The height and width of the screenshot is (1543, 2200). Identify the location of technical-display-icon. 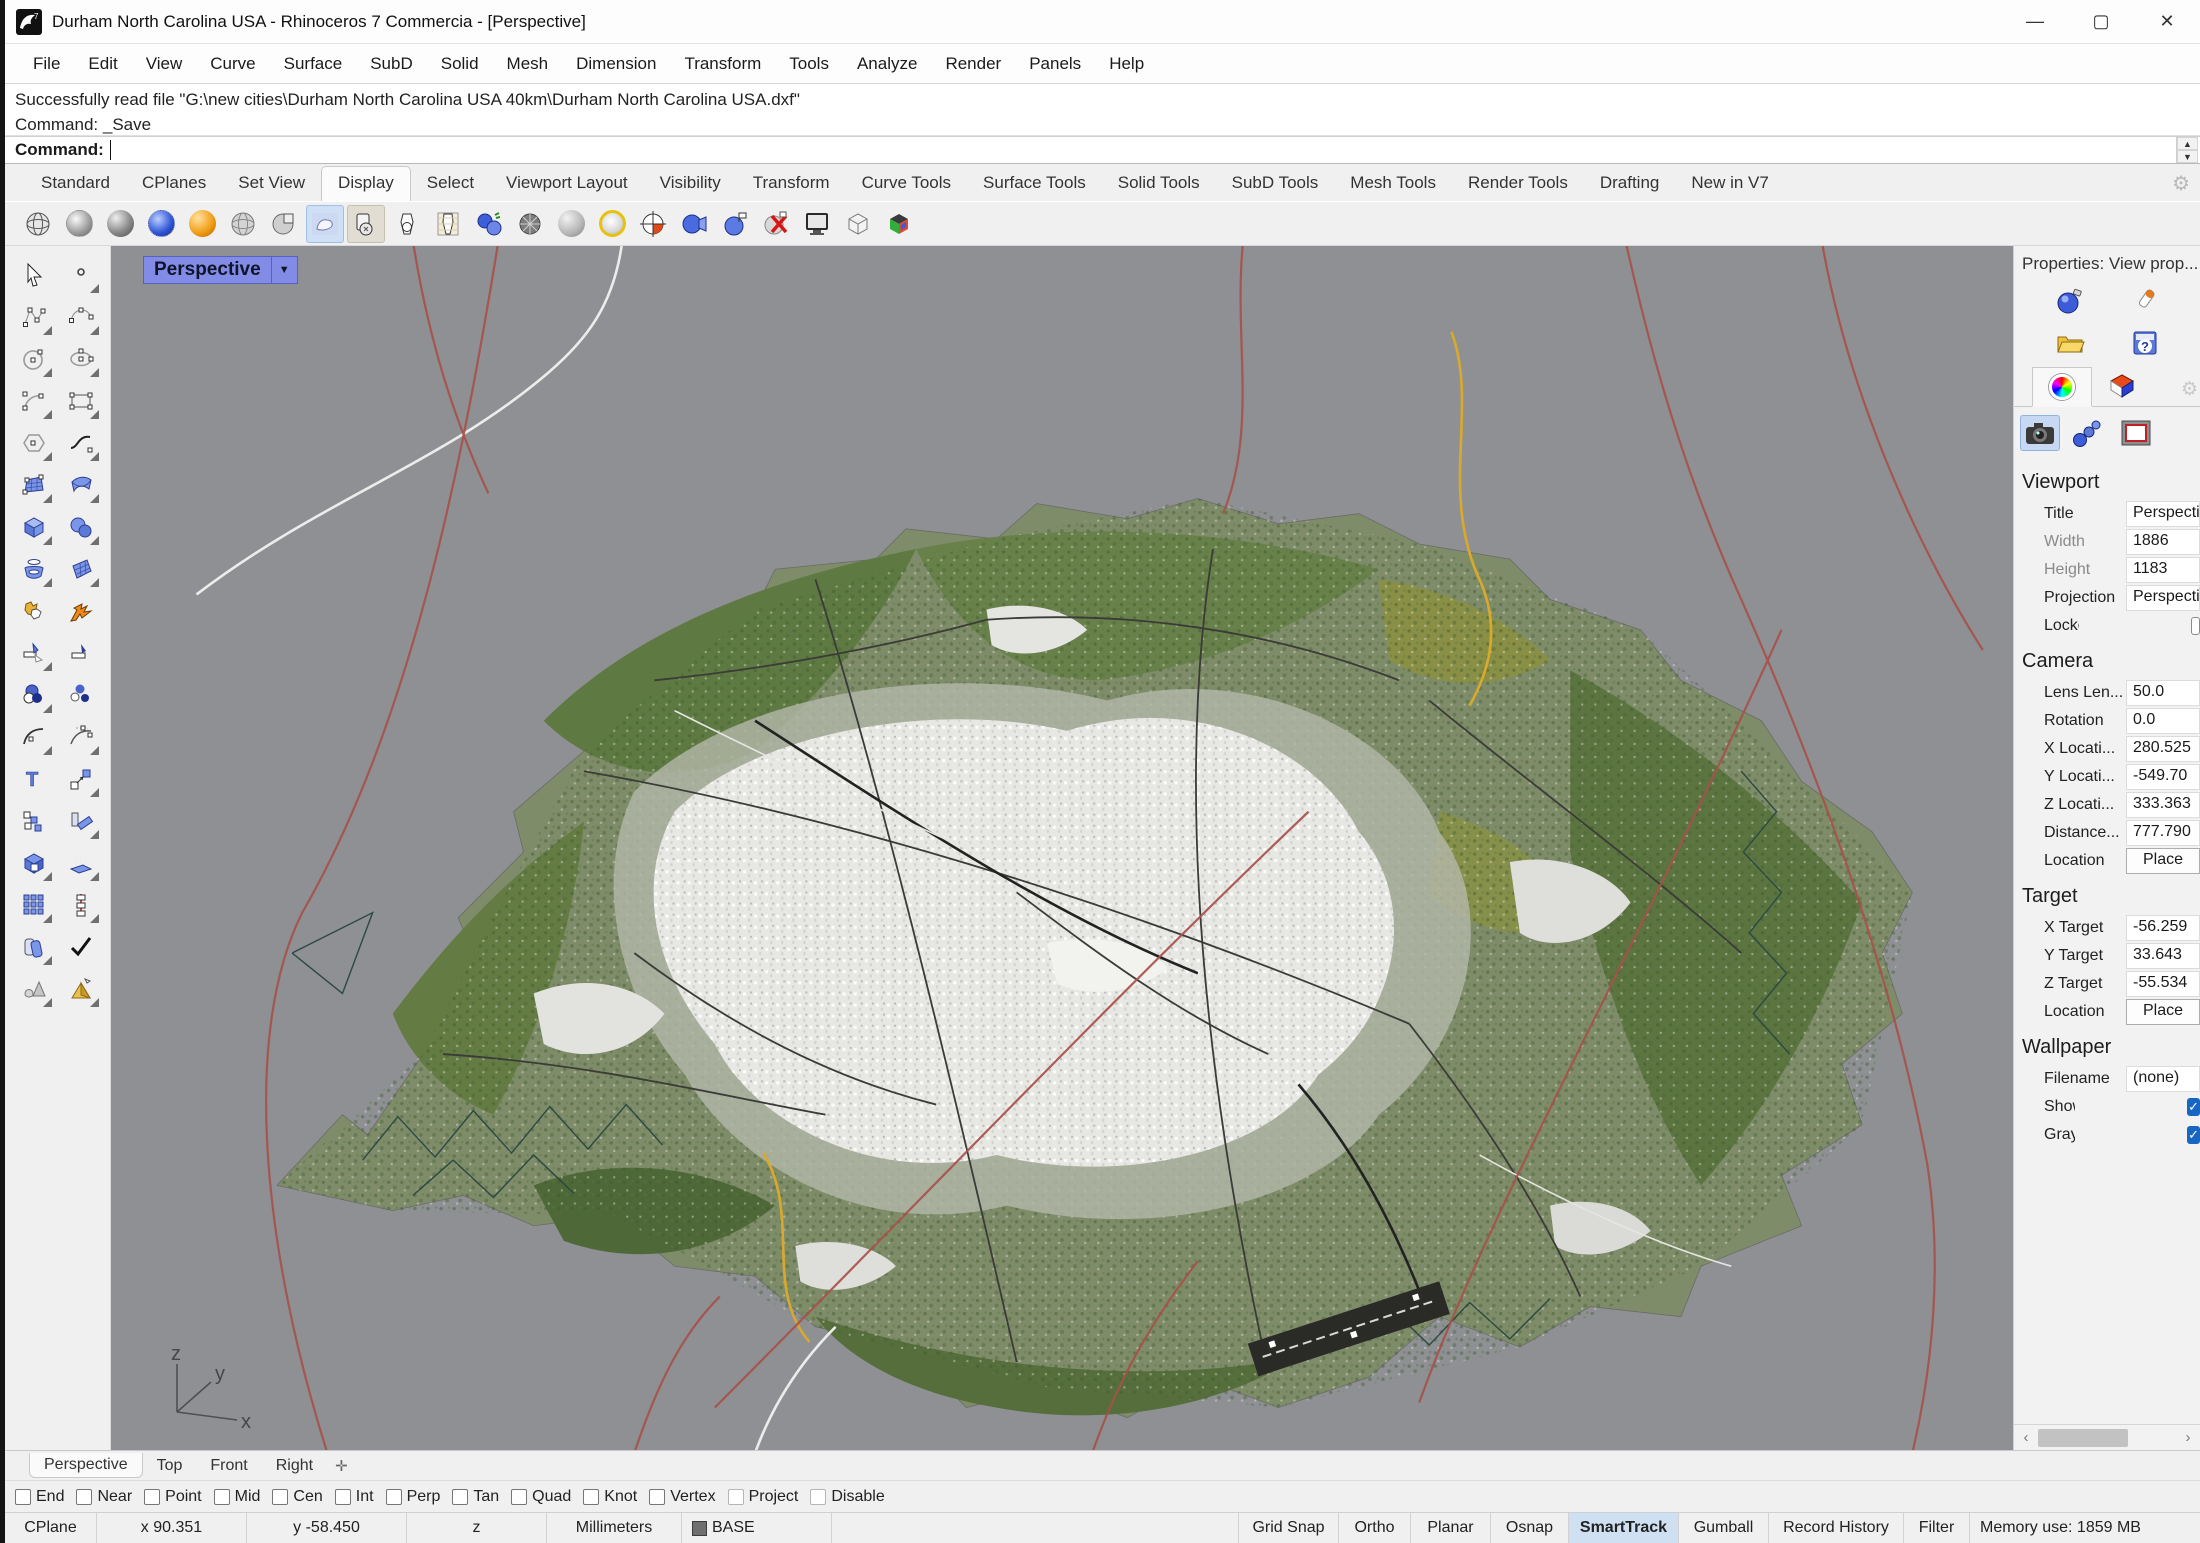
(366, 223).